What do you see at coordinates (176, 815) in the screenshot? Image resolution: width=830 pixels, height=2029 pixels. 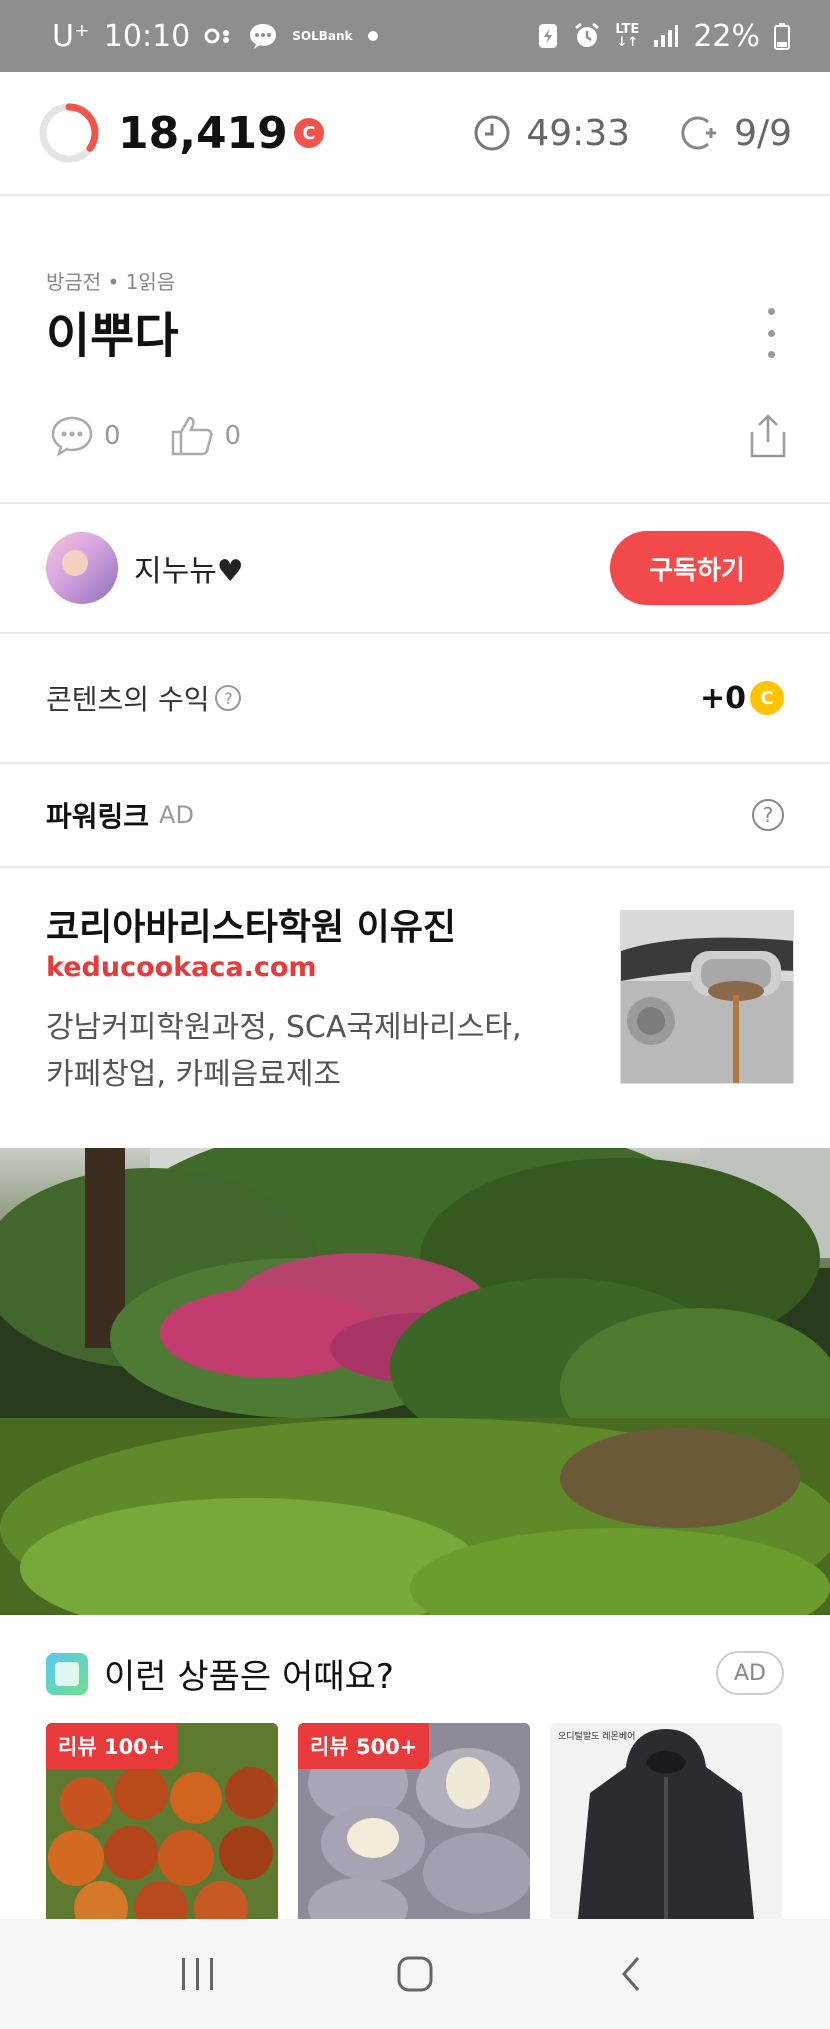 I see `ad-label: AD` at bounding box center [176, 815].